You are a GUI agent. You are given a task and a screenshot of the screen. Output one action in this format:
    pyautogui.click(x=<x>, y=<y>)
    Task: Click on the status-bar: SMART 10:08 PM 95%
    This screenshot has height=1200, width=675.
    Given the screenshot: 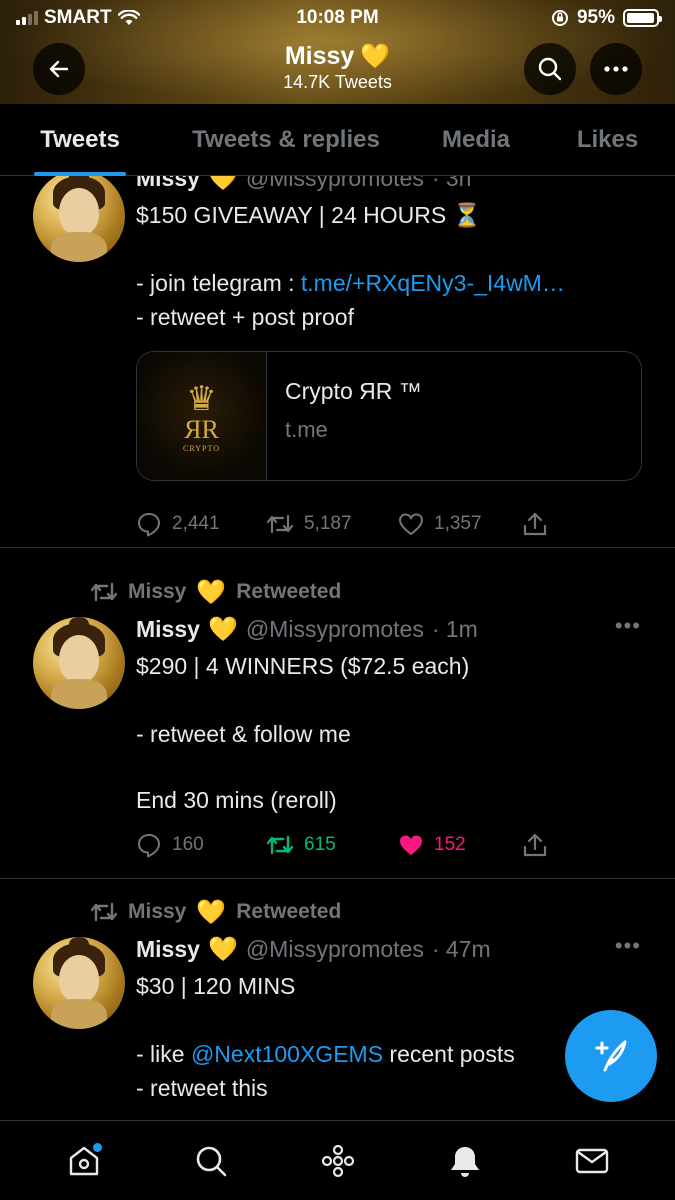 What is the action you would take?
    pyautogui.click(x=337, y=18)
    